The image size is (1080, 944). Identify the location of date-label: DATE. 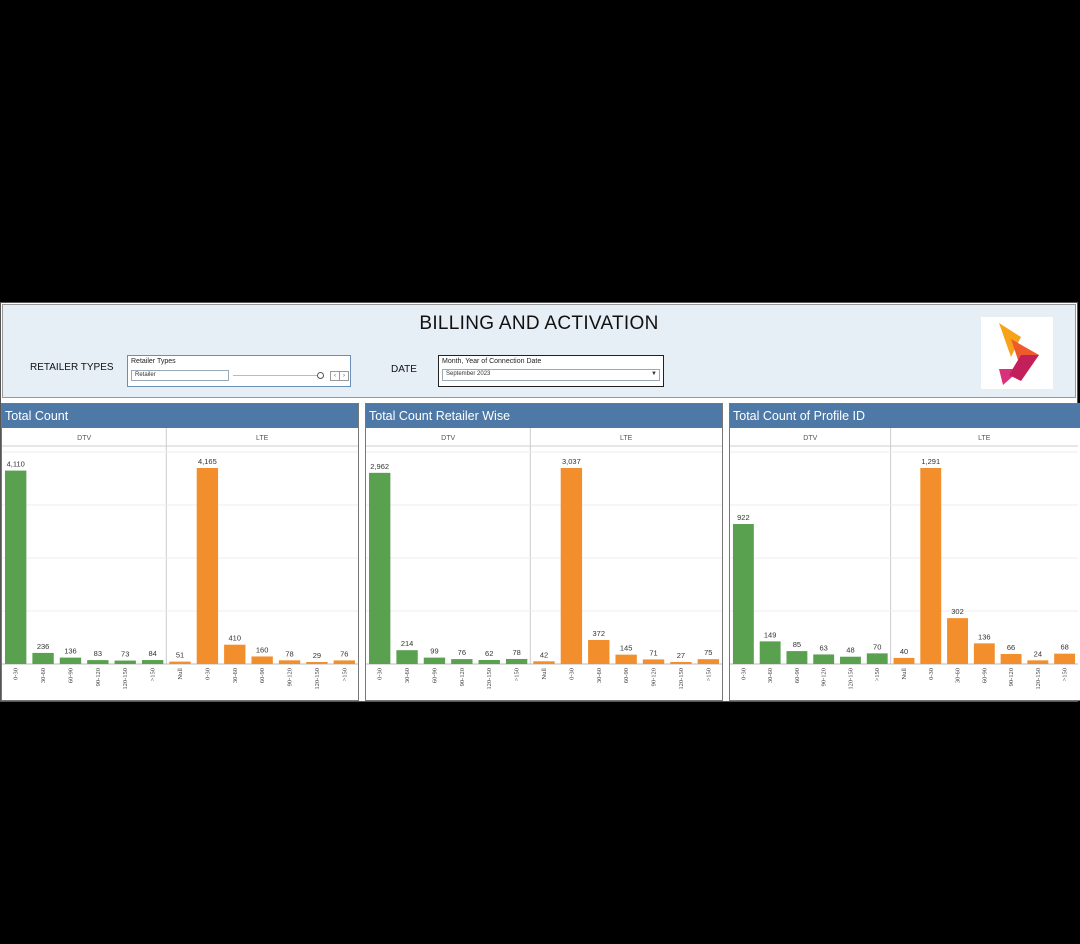
(404, 369).